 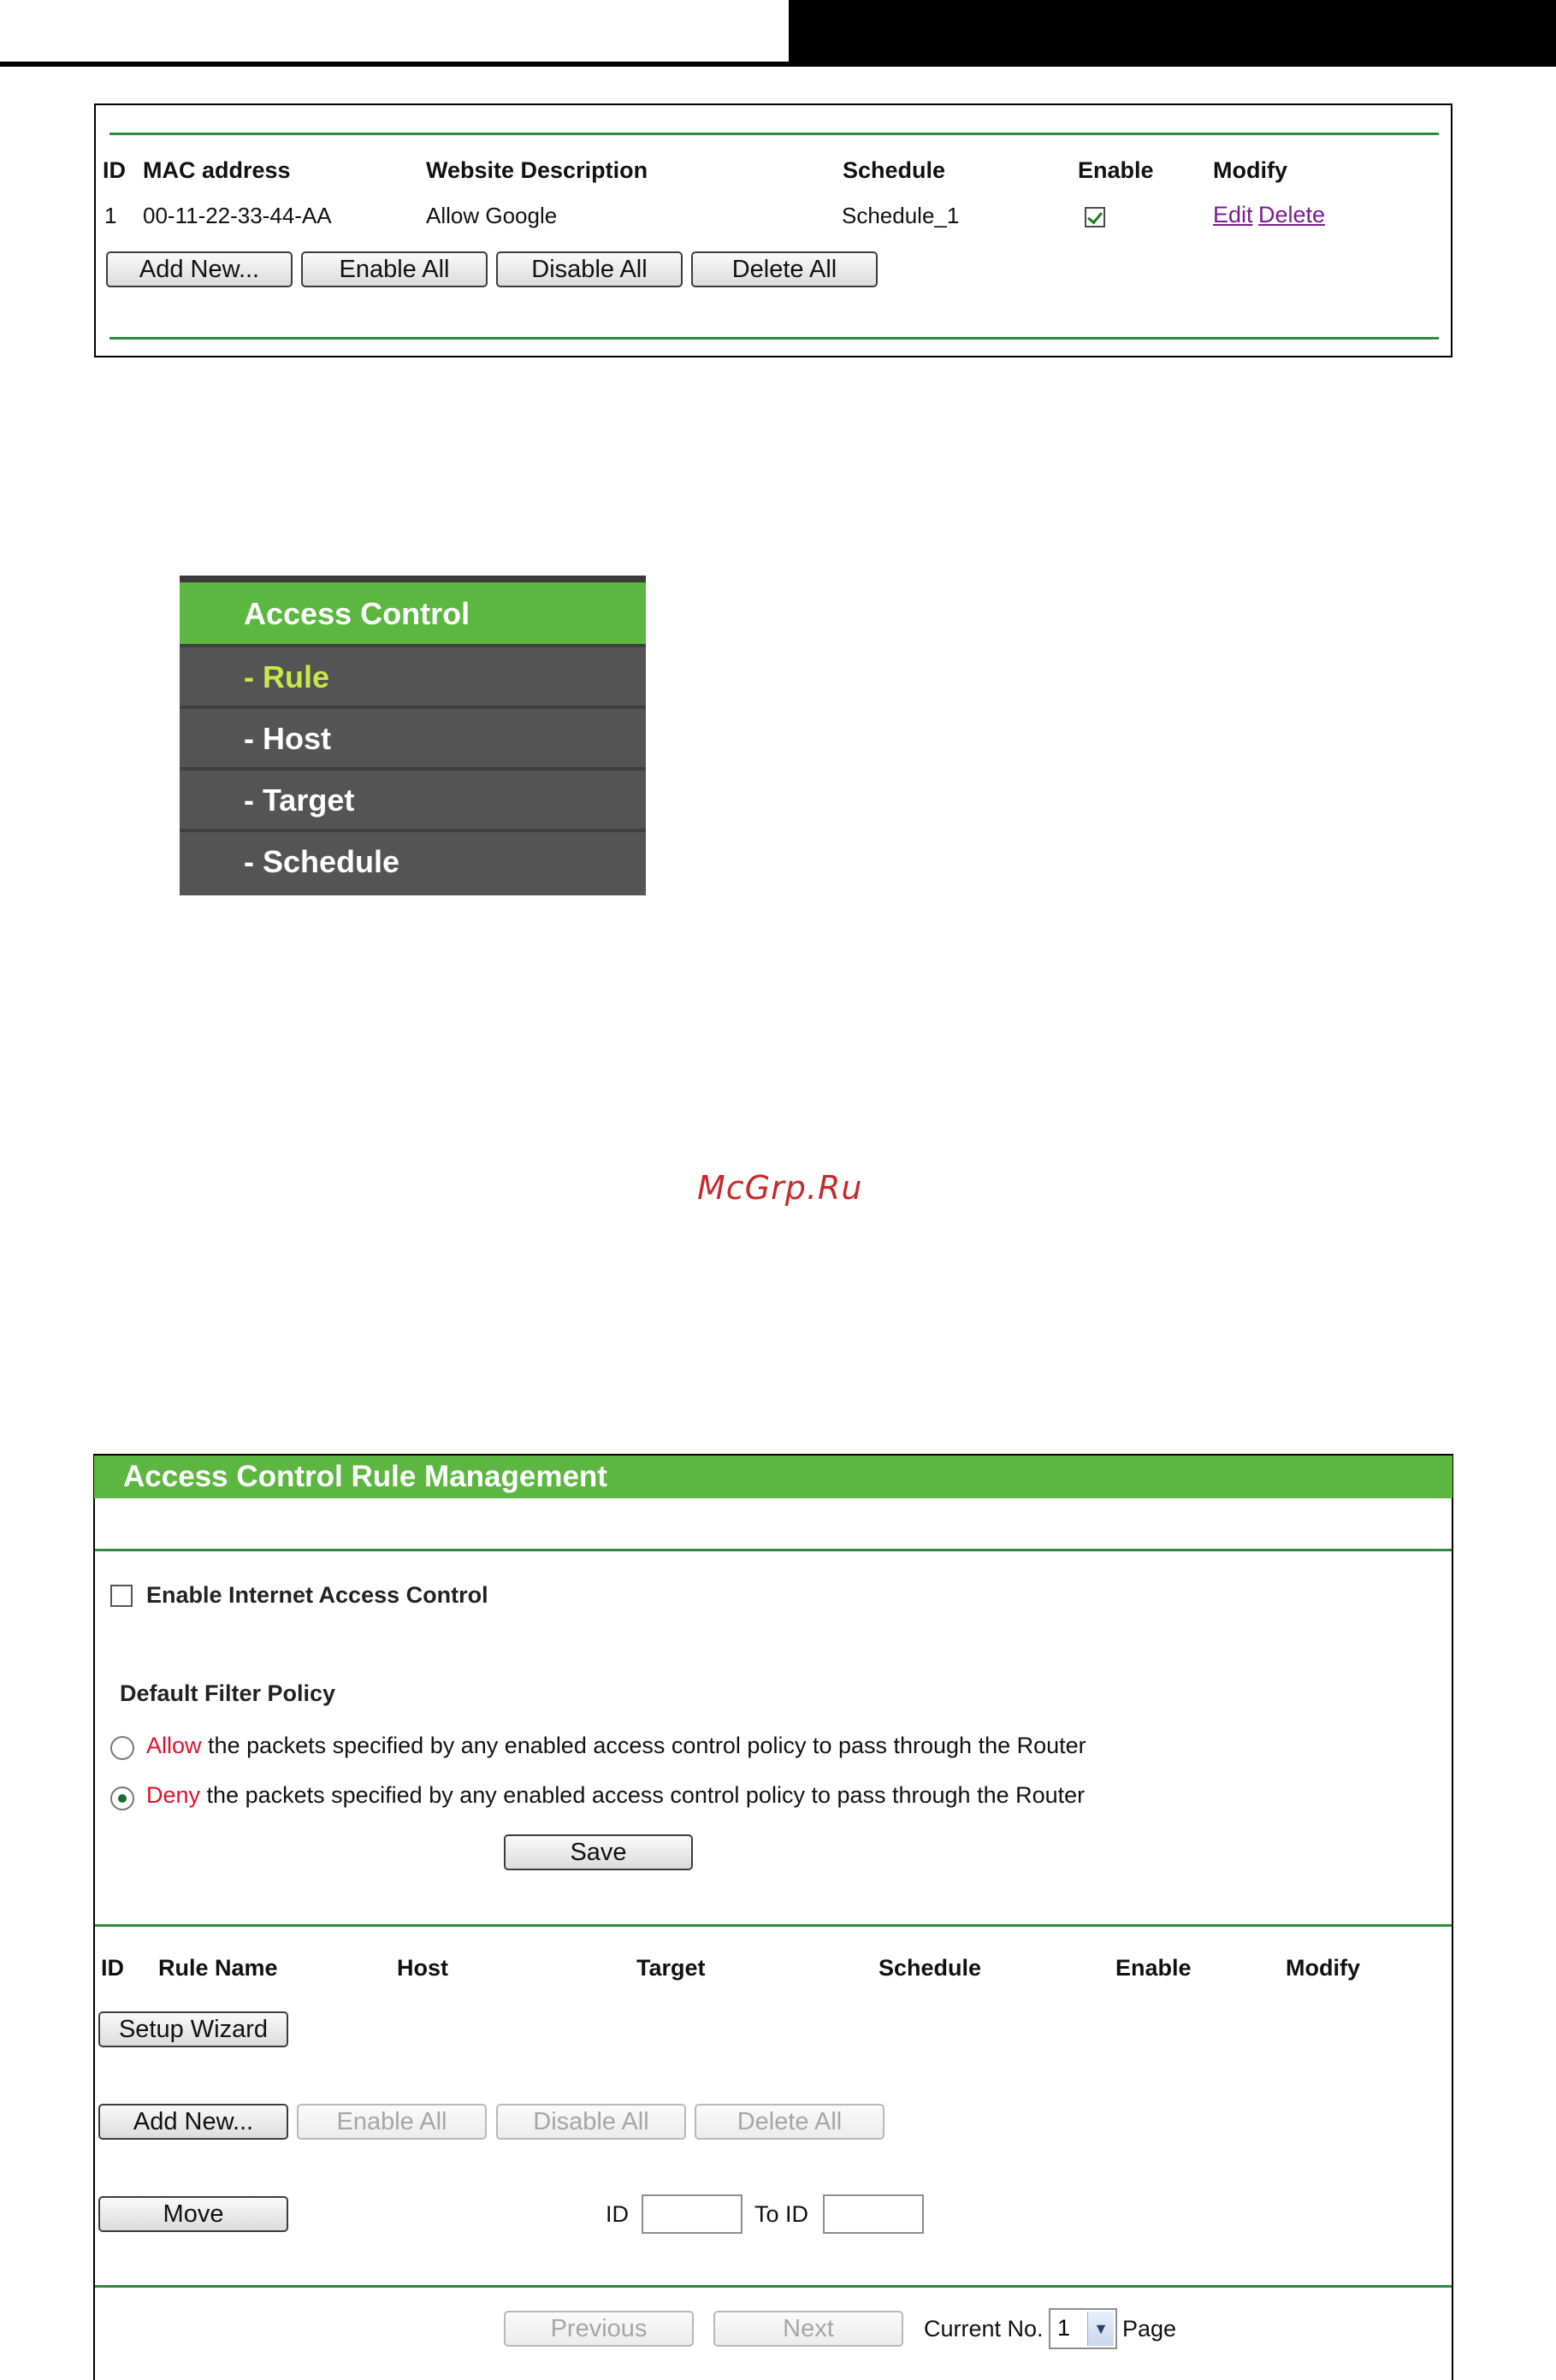 What do you see at coordinates (692, 2214) in the screenshot?
I see `move-id-input` at bounding box center [692, 2214].